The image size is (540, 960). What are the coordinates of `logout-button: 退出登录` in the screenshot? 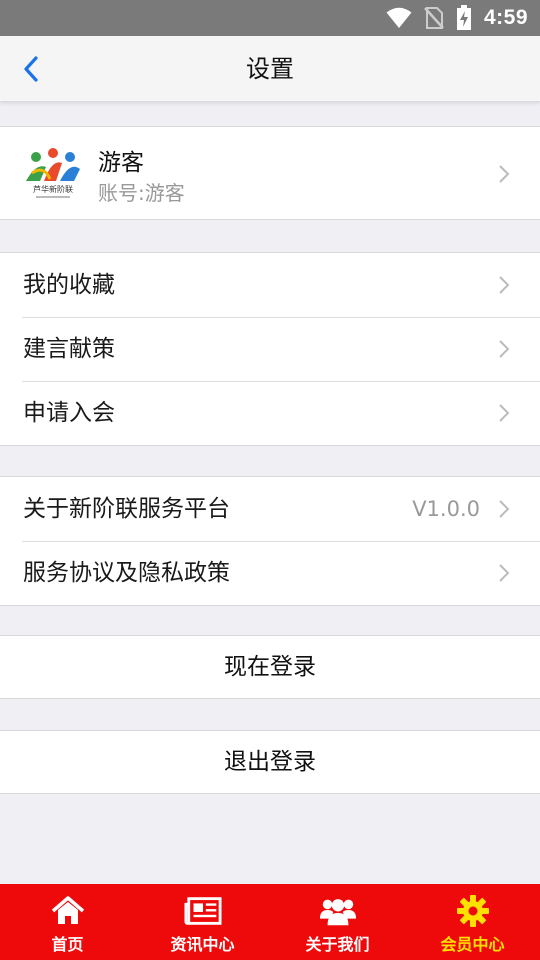 It's located at (270, 762).